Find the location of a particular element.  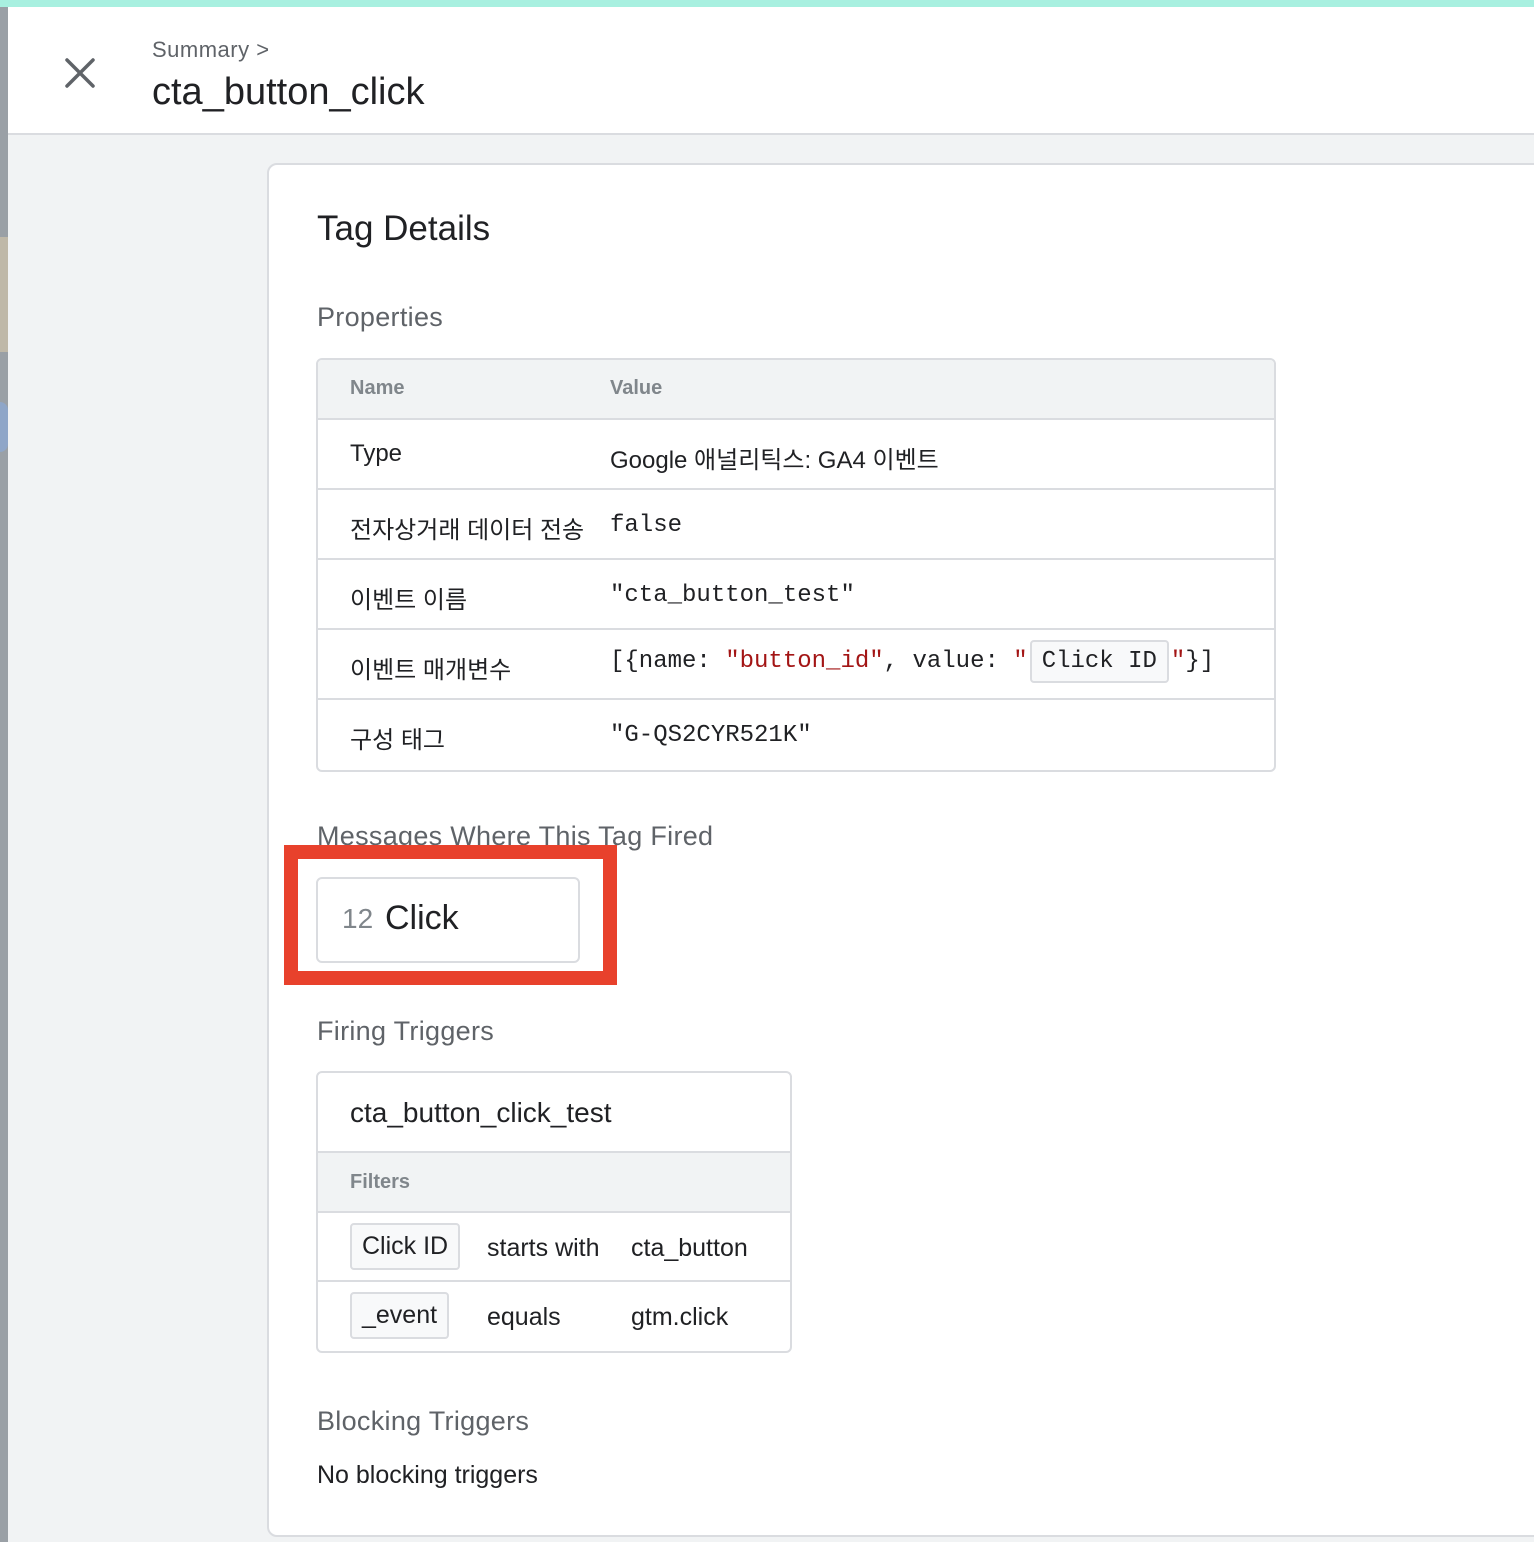

column-header-value: Value is located at coordinates (636, 388).